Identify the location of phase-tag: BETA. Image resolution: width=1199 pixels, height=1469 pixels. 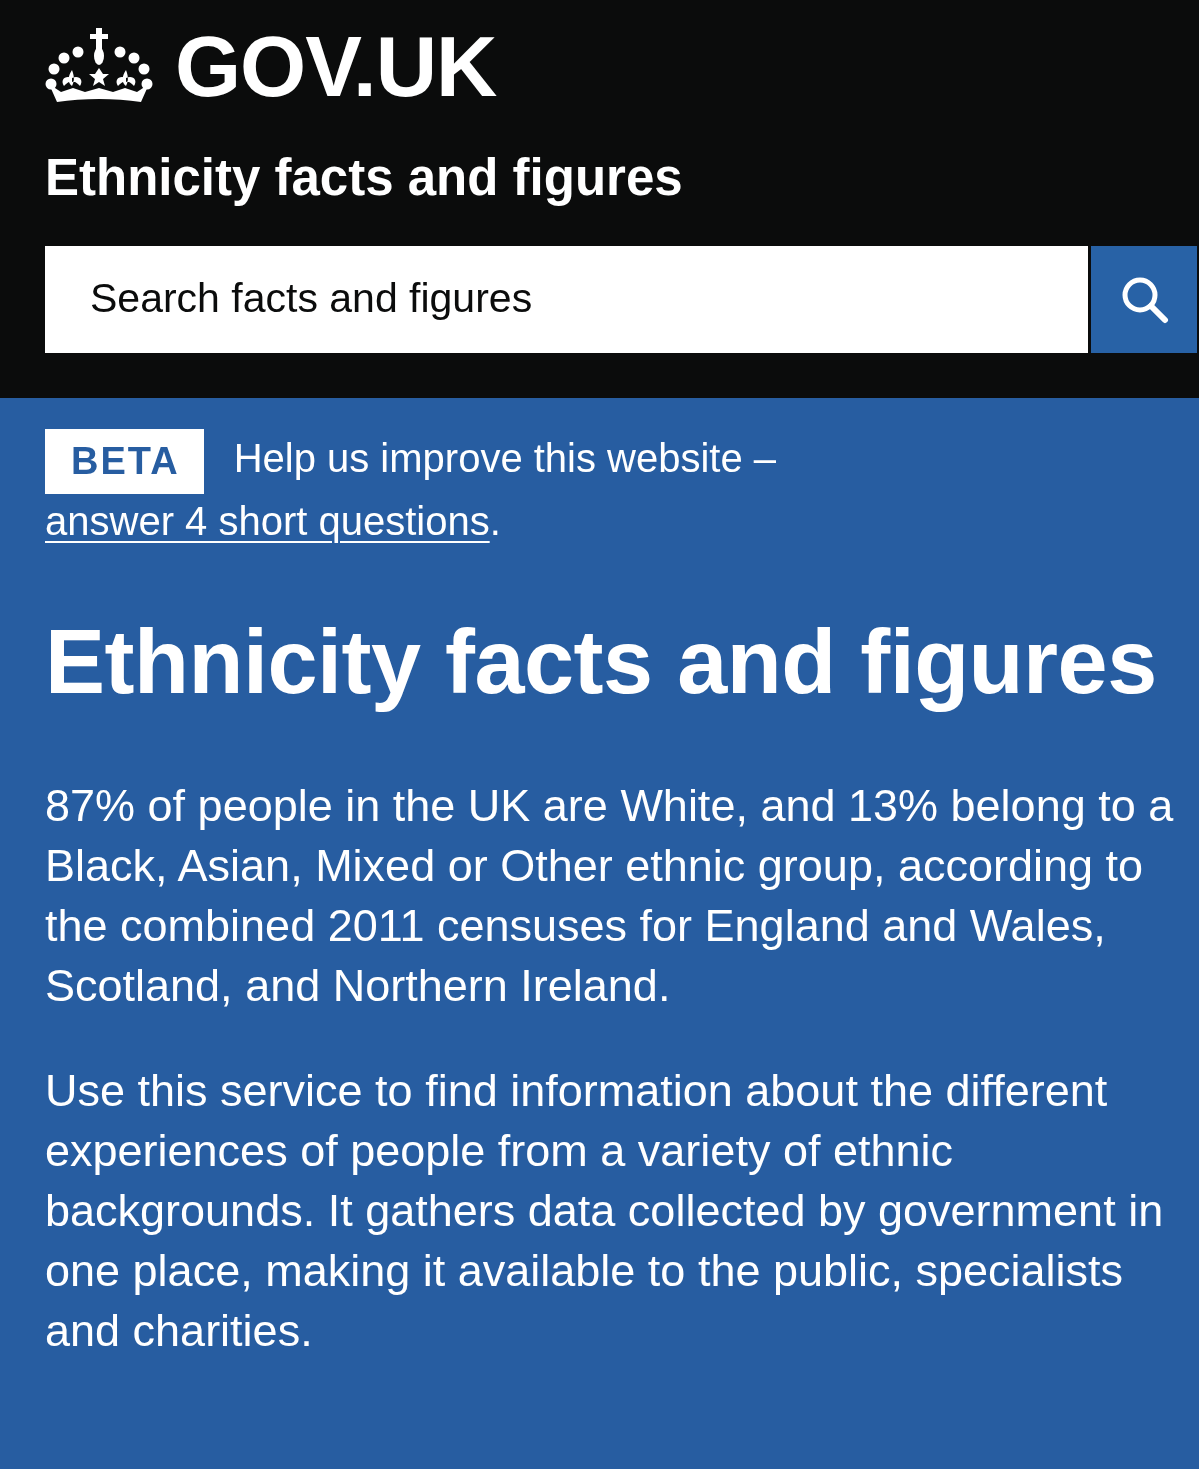
(124, 461).